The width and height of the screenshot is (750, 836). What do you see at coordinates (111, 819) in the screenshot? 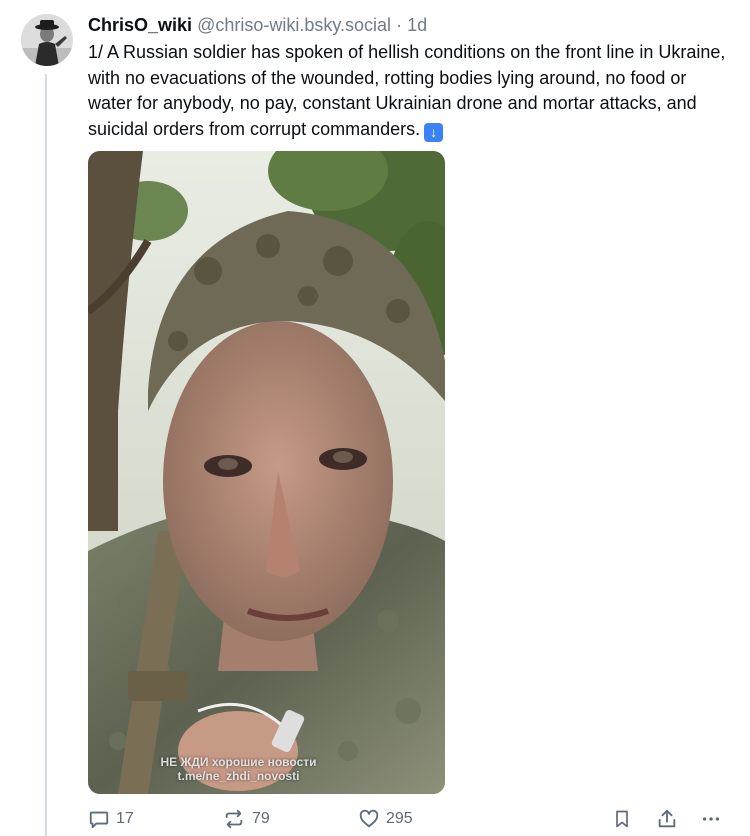
I see `reply-button: 17` at bounding box center [111, 819].